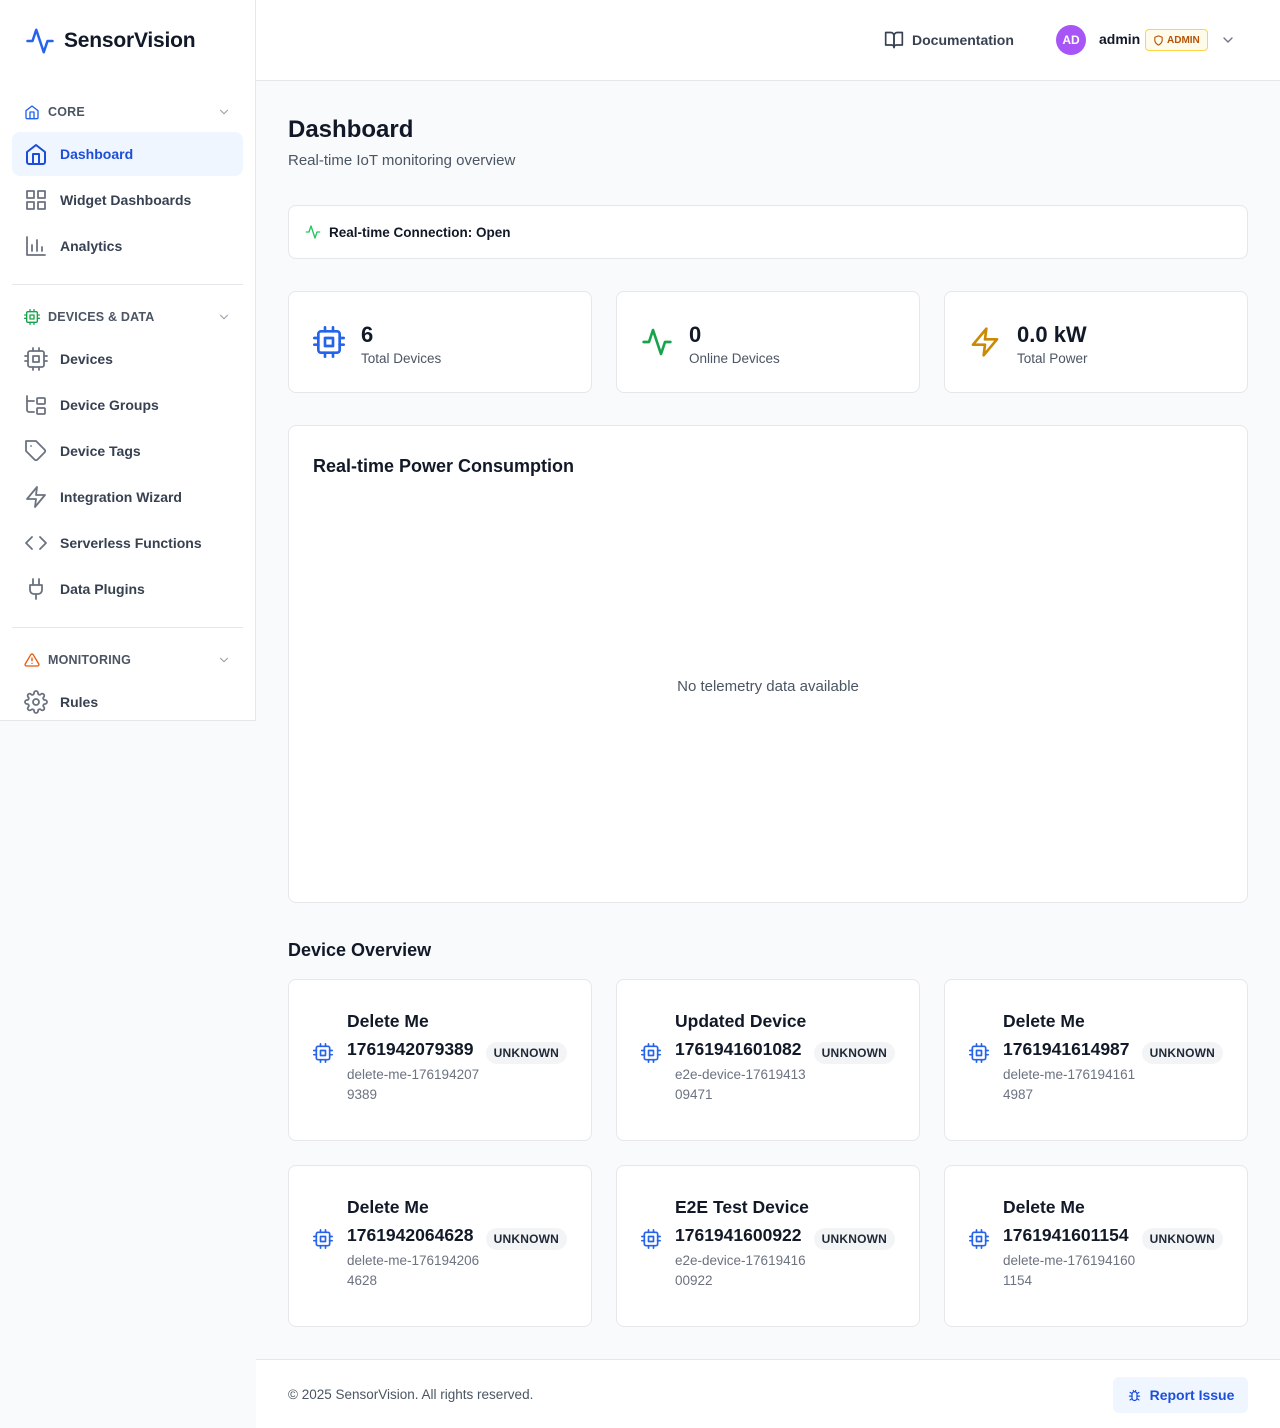 The image size is (1280, 1428). I want to click on top-header: Documentation AD admin ADMIN, so click(768, 40).